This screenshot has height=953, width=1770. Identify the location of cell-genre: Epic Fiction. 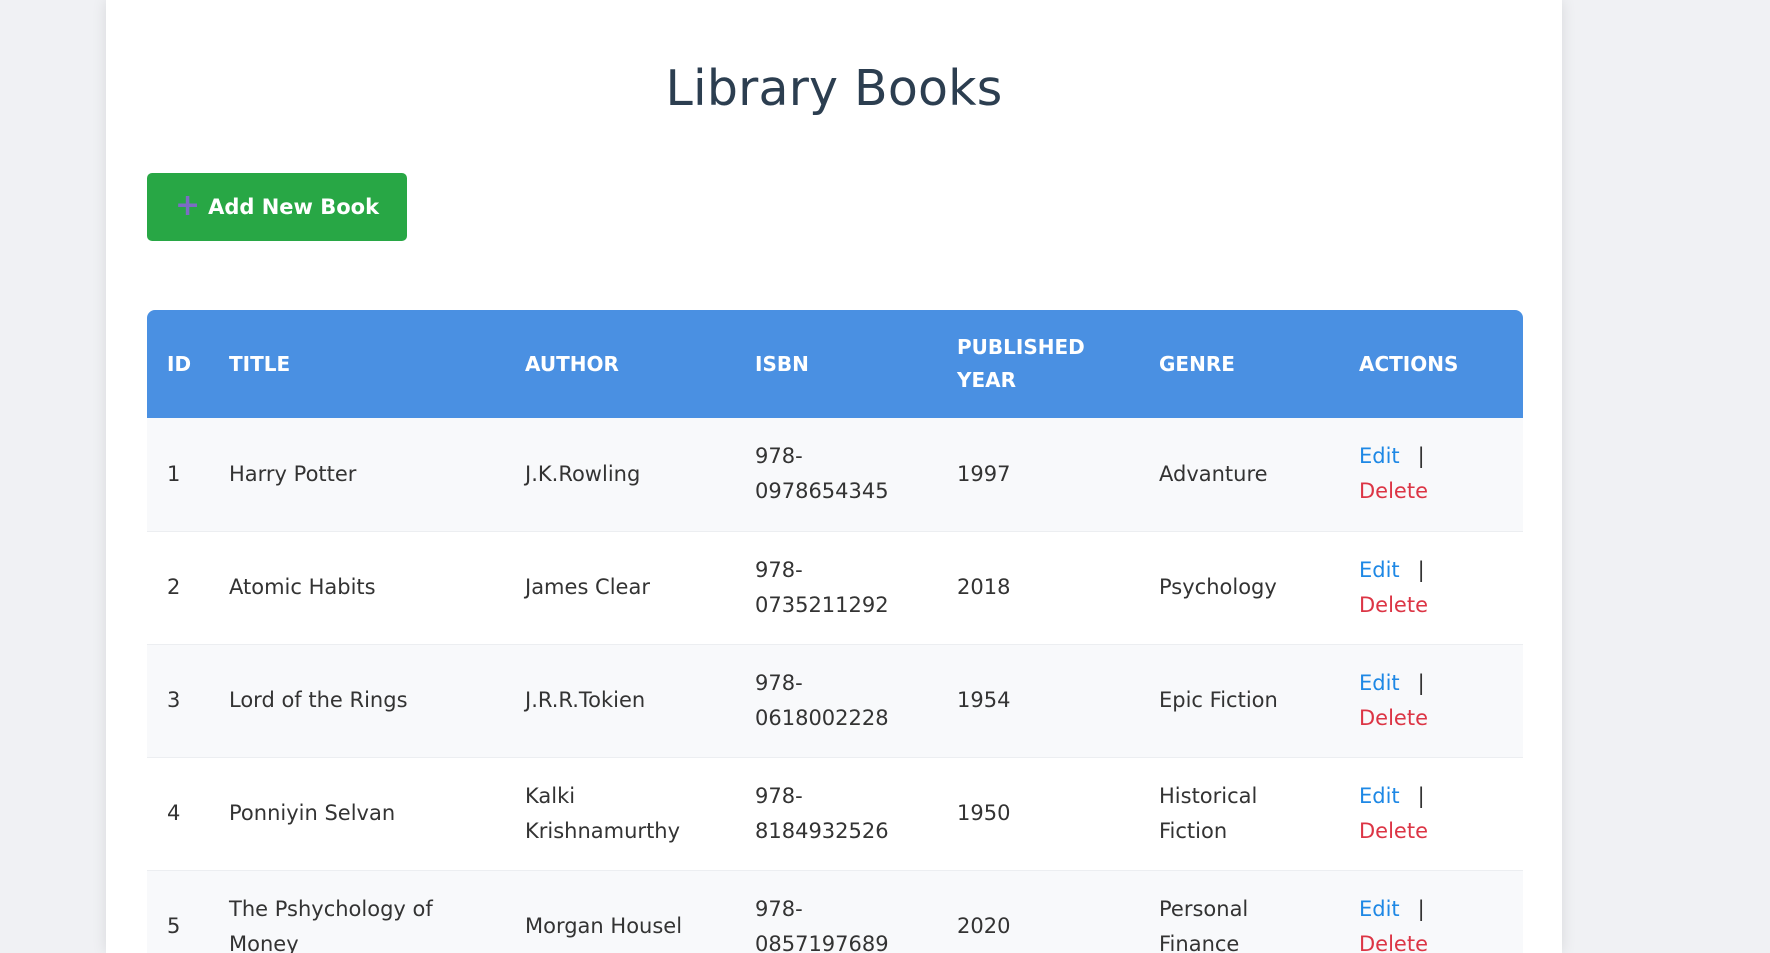
(1239, 701).